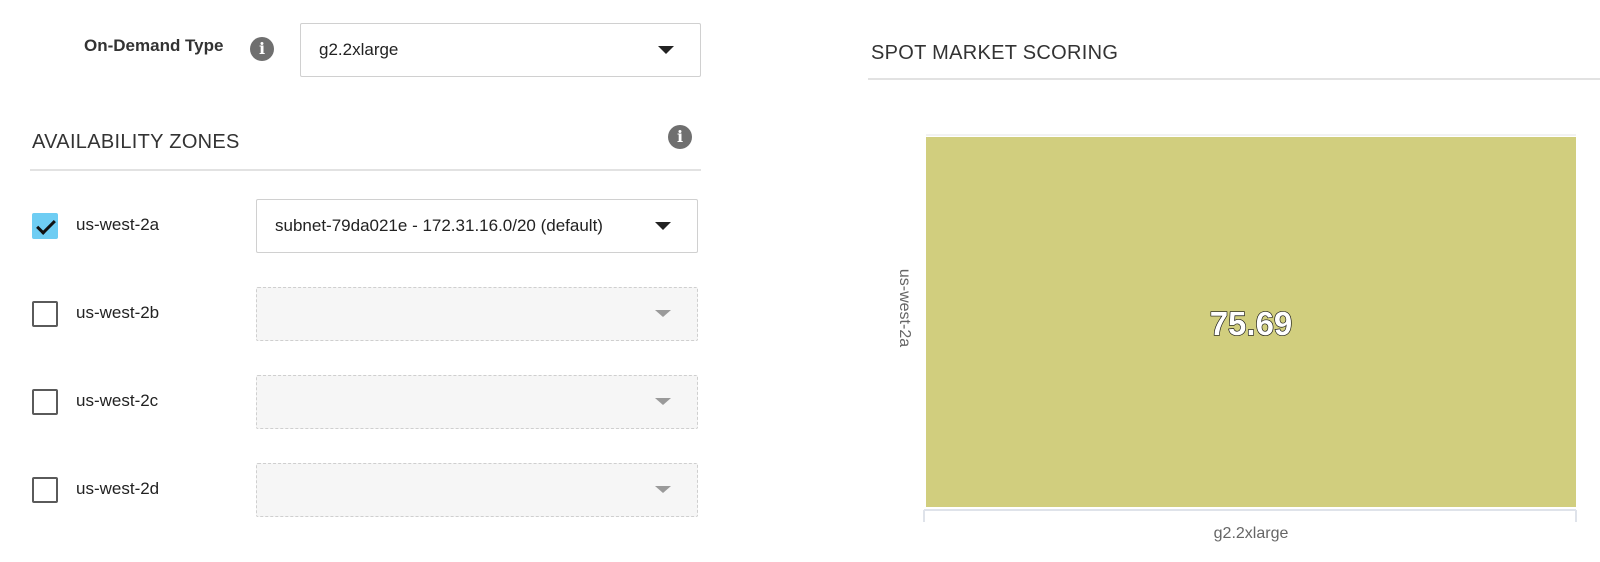 This screenshot has height=562, width=1600. I want to click on subnet-select-us-west-2b, so click(477, 314).